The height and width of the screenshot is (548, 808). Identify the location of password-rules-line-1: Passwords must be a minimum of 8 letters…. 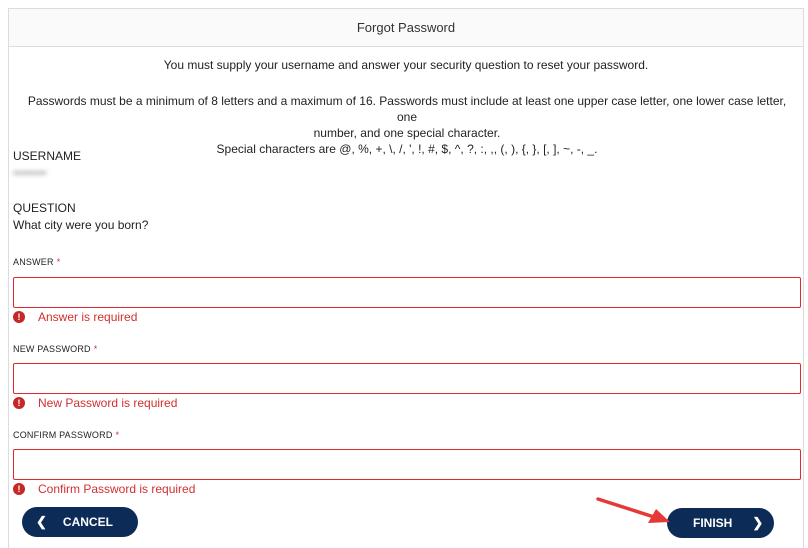
(407, 109).